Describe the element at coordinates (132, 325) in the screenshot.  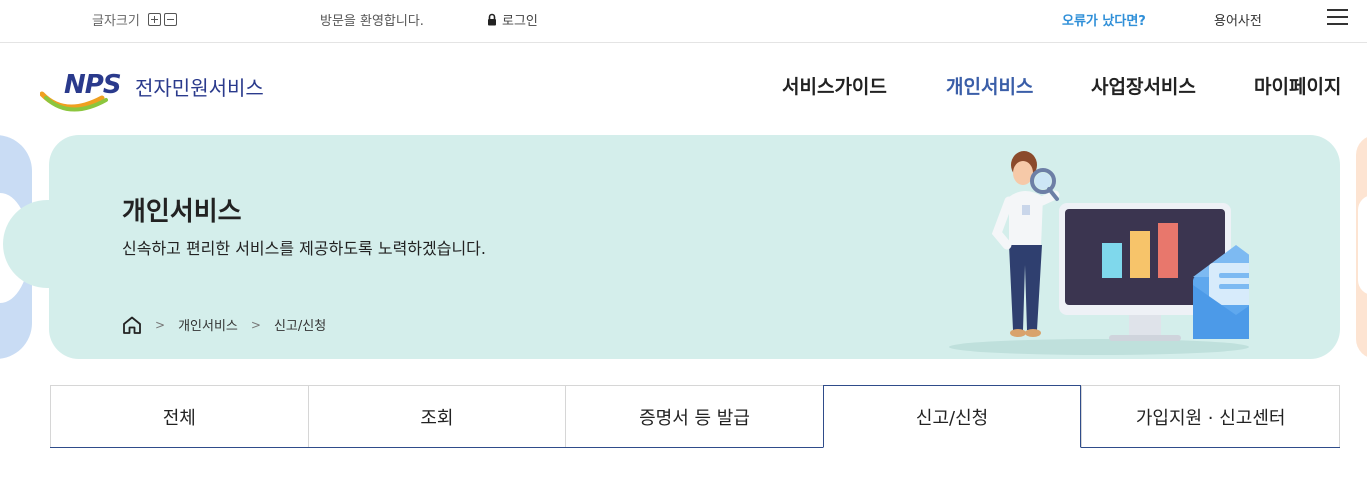
I see `home-icon` at that location.